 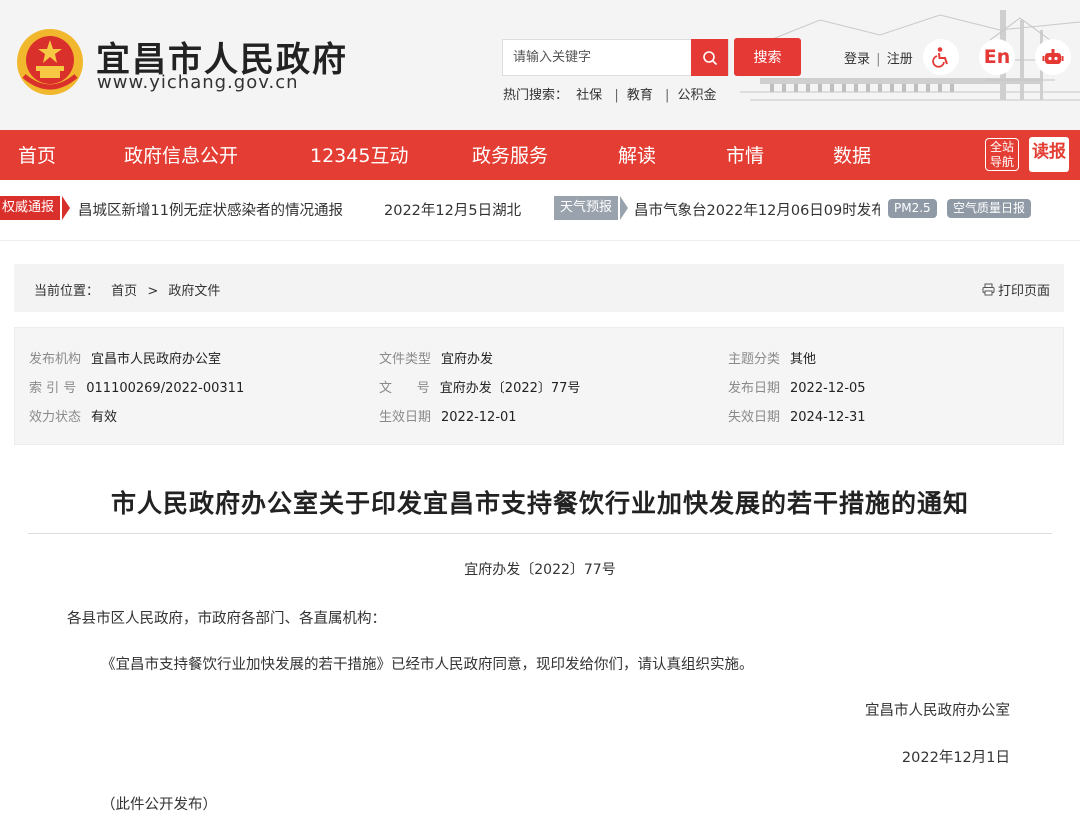 I want to click on robot-assistant-button, so click(x=1053, y=57).